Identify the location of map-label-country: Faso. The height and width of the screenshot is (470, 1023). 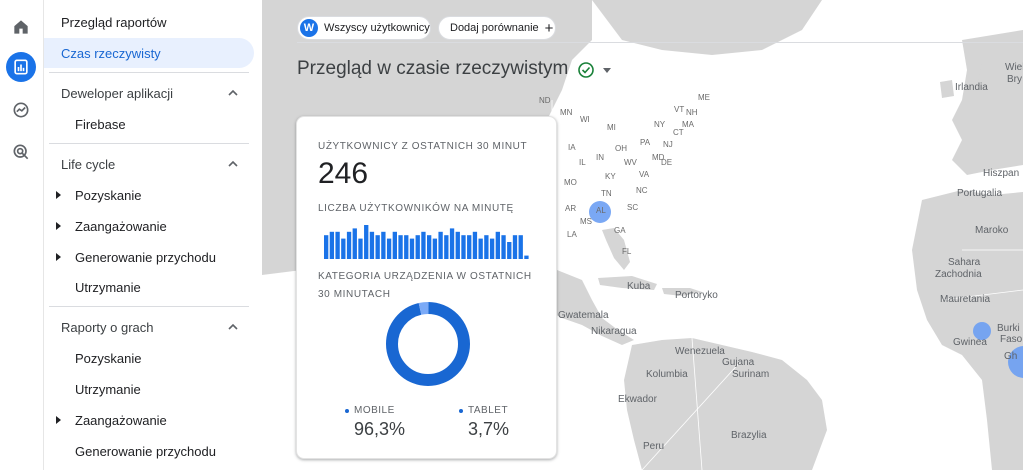
(1011, 339).